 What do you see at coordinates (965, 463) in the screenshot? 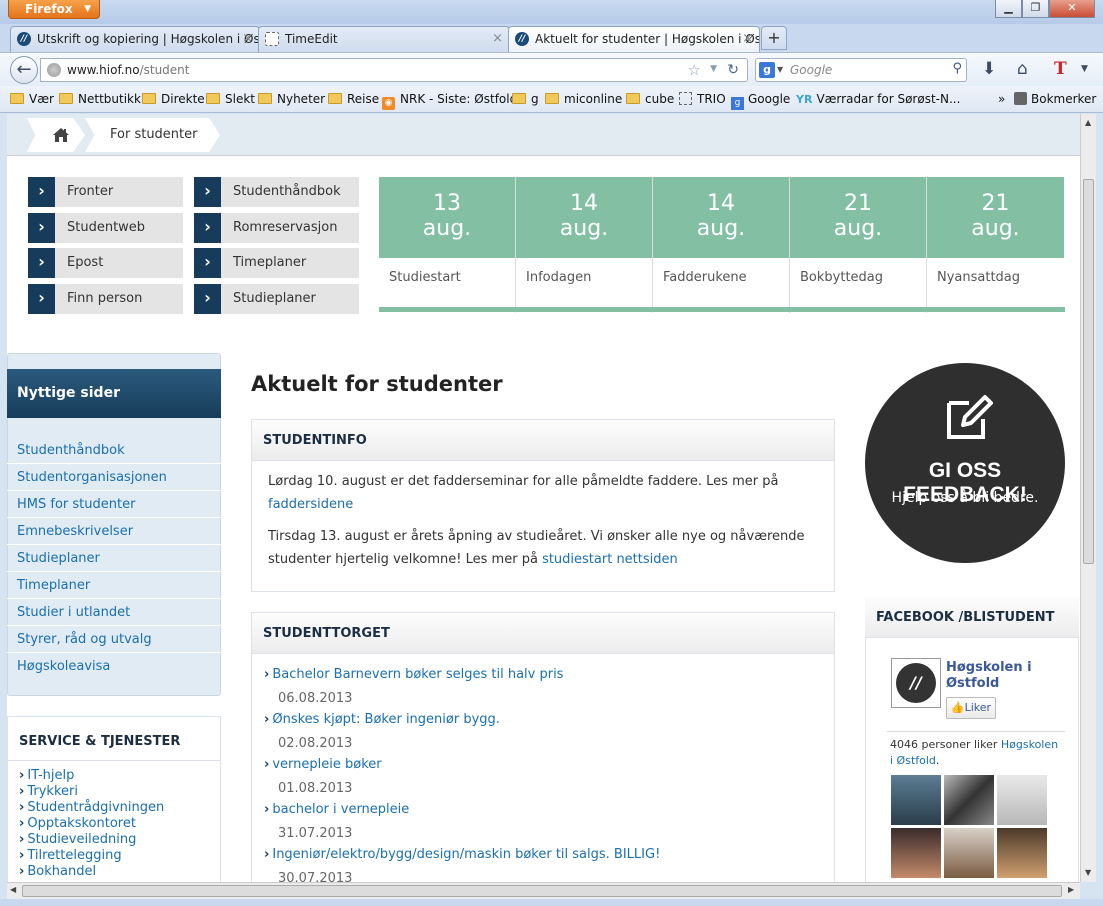
I see `feedback-button: GI OSS FEEDBACK! Hjelp oss å bli bedre.` at bounding box center [965, 463].